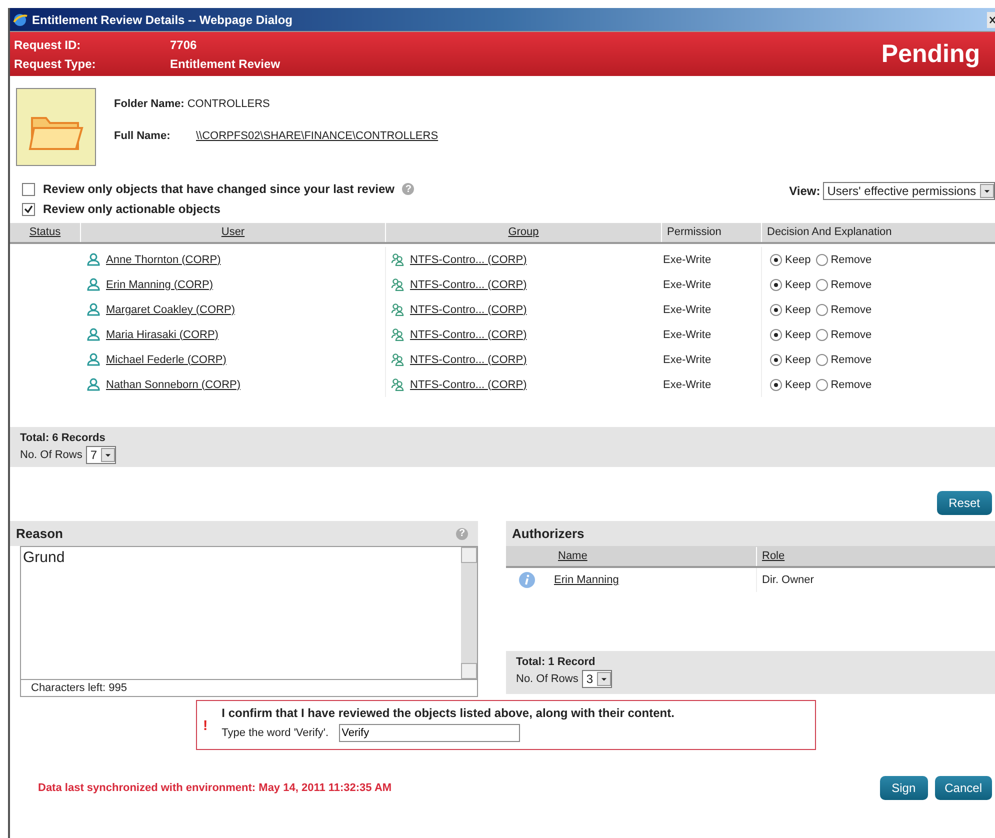 This screenshot has height=838, width=995. I want to click on field-value: Entitlement Review, so click(226, 63).